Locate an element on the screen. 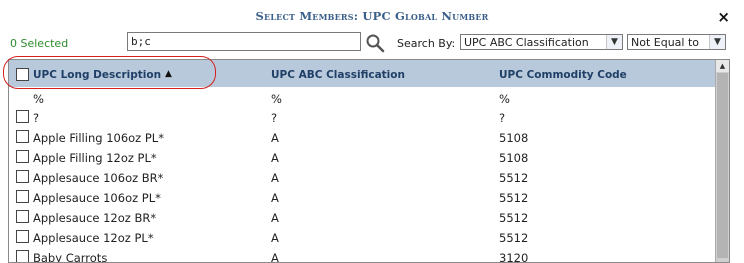 Image resolution: width=744 pixels, height=263 pixels. cell-description: Baby Carrots is located at coordinates (70, 257).